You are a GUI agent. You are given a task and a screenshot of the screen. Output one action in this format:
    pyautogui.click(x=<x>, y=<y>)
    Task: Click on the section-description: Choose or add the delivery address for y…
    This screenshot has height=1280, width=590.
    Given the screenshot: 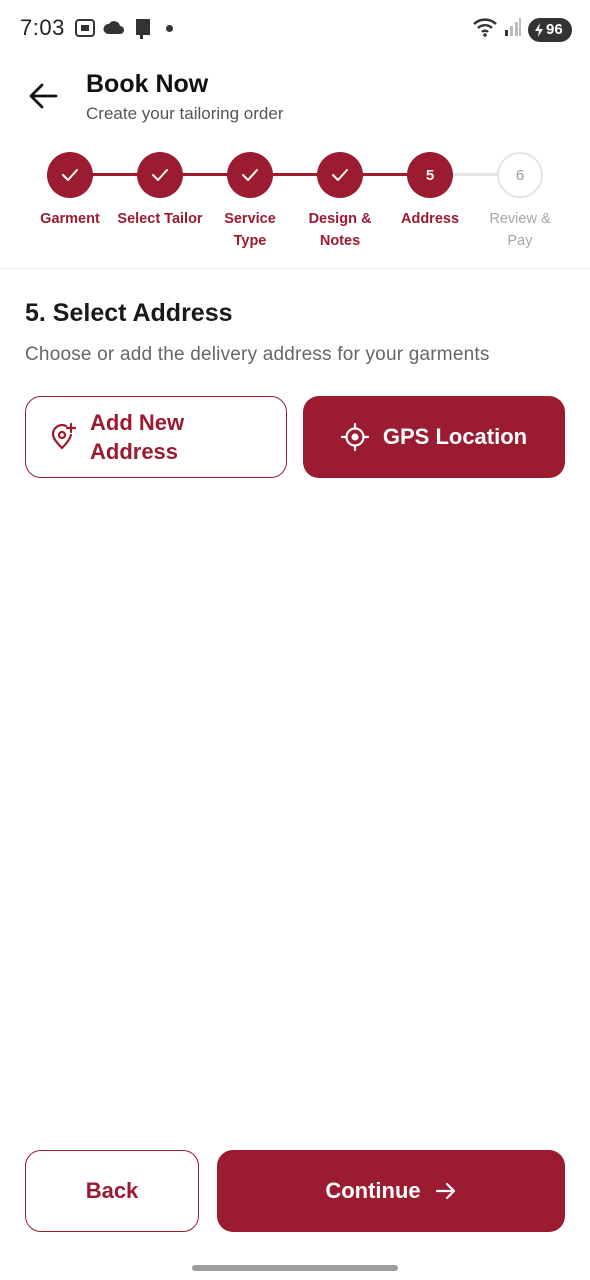 What is the action you would take?
    pyautogui.click(x=257, y=354)
    